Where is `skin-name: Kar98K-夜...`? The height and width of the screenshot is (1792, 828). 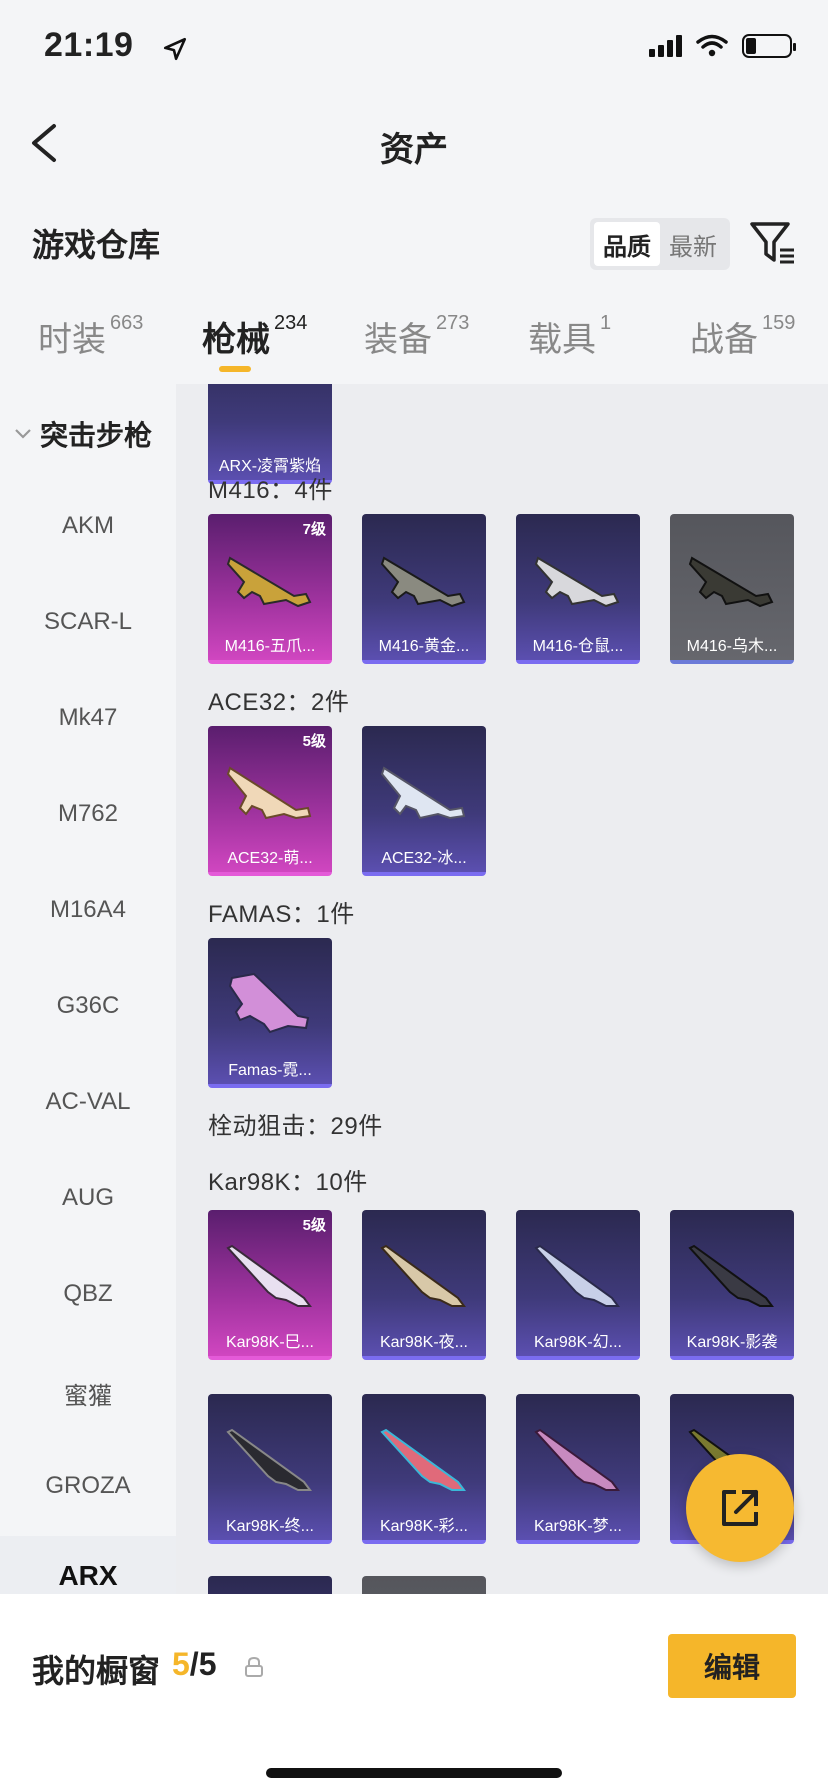 skin-name: Kar98K-夜... is located at coordinates (424, 1342).